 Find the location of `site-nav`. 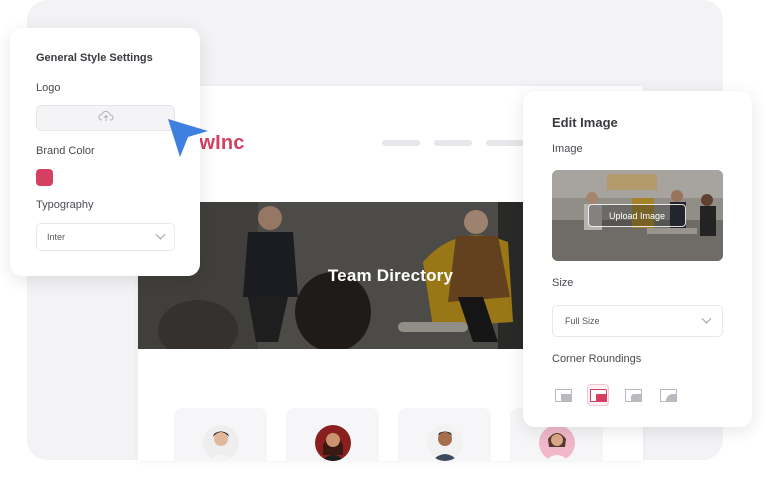

site-nav is located at coordinates (453, 143).